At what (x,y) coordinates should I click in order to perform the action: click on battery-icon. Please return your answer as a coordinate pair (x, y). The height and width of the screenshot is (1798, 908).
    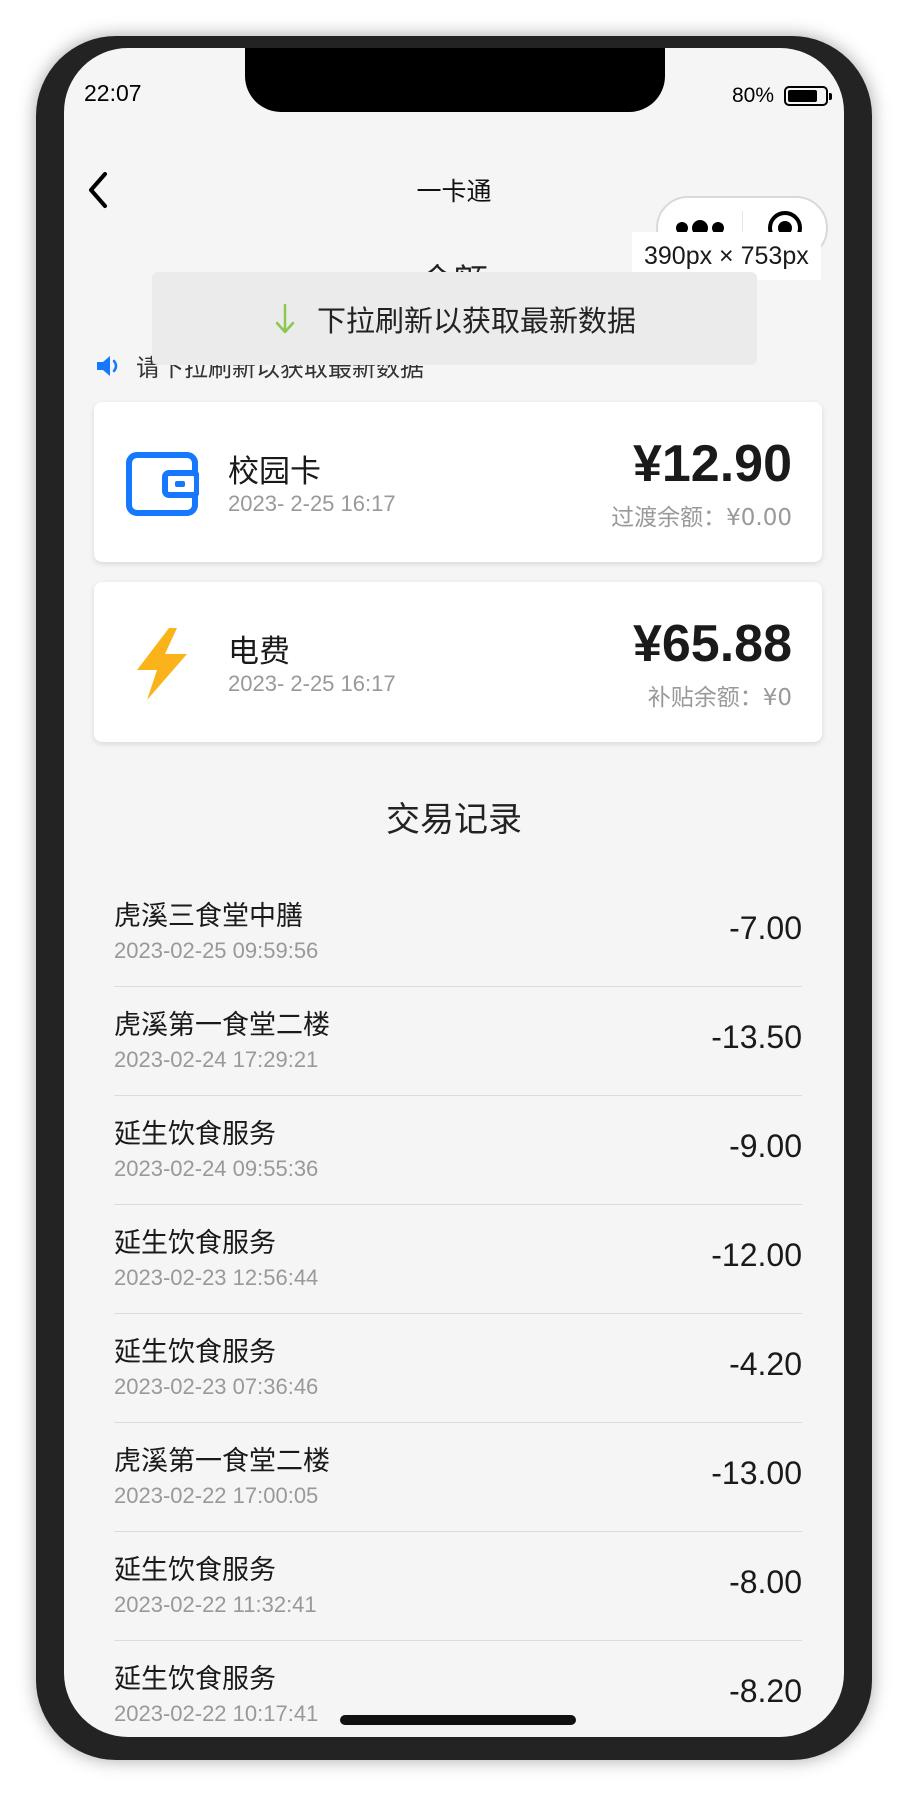
    Looking at the image, I should click on (808, 96).